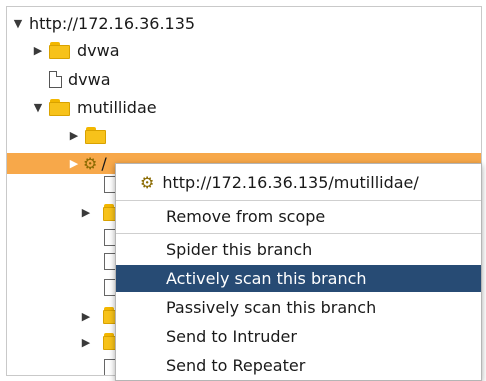 This screenshot has height=381, width=486. Describe the element at coordinates (75, 50) in the screenshot. I see `tree-item-dvwa-folder: ▶ dvwa` at that location.